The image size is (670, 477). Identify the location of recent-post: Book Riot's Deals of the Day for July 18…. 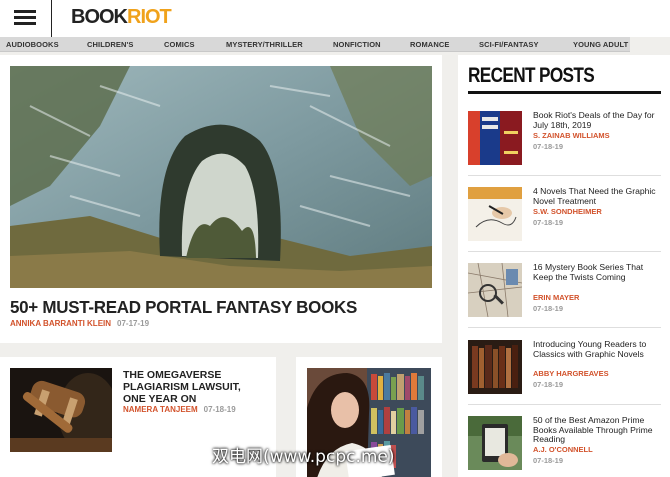
(565, 145).